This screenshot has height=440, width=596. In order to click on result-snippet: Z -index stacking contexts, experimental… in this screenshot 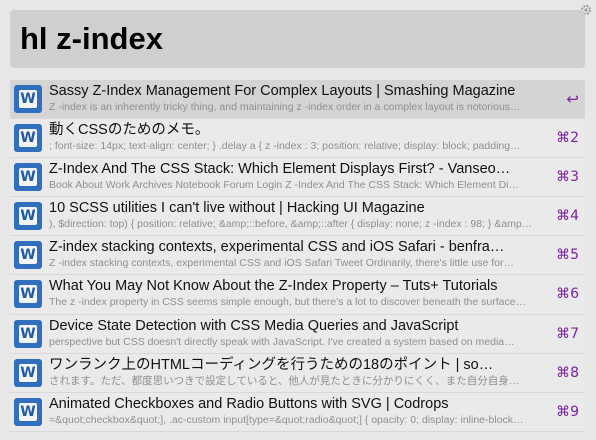, I will do `click(281, 263)`.